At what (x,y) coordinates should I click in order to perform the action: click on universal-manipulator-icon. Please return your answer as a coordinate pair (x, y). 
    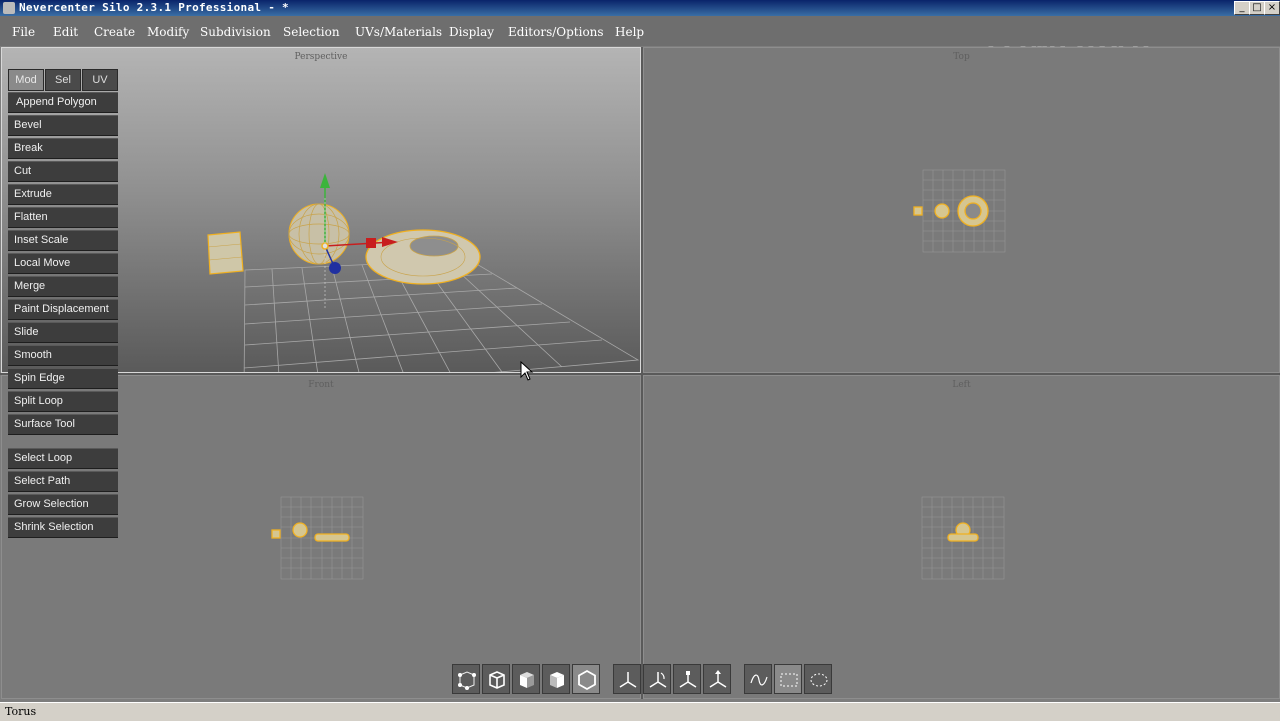
    Looking at the image, I should click on (718, 679).